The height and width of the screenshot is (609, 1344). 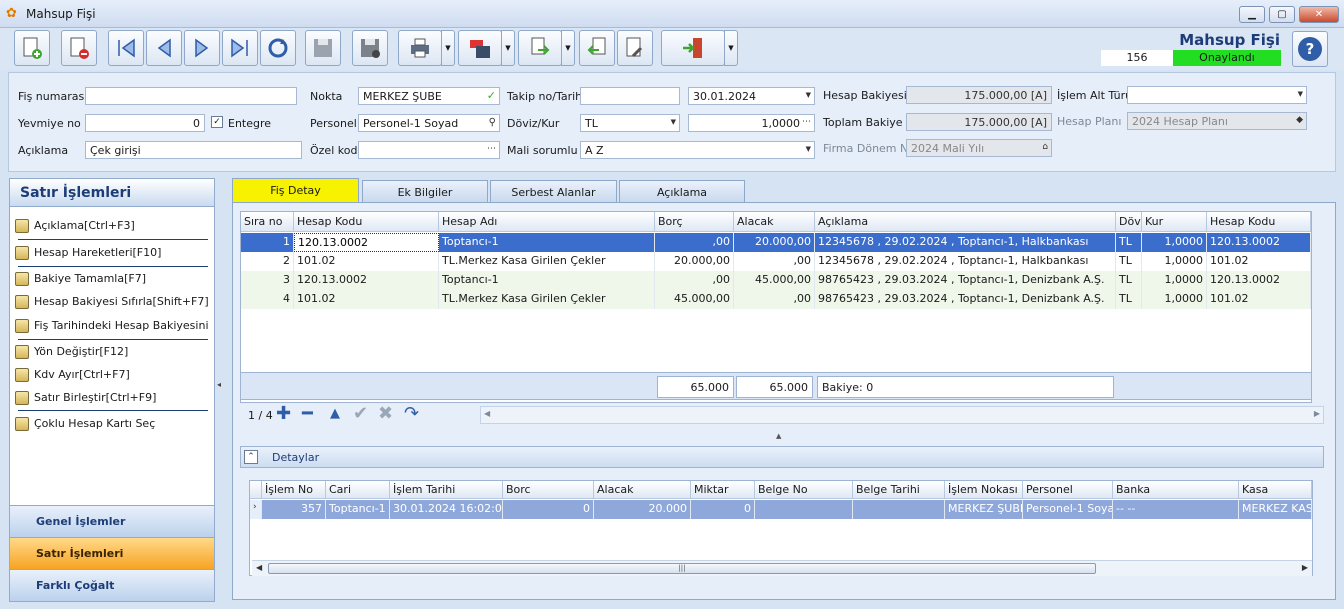 What do you see at coordinates (221, 390) in the screenshot?
I see `collapse-left-icon: ◂` at bounding box center [221, 390].